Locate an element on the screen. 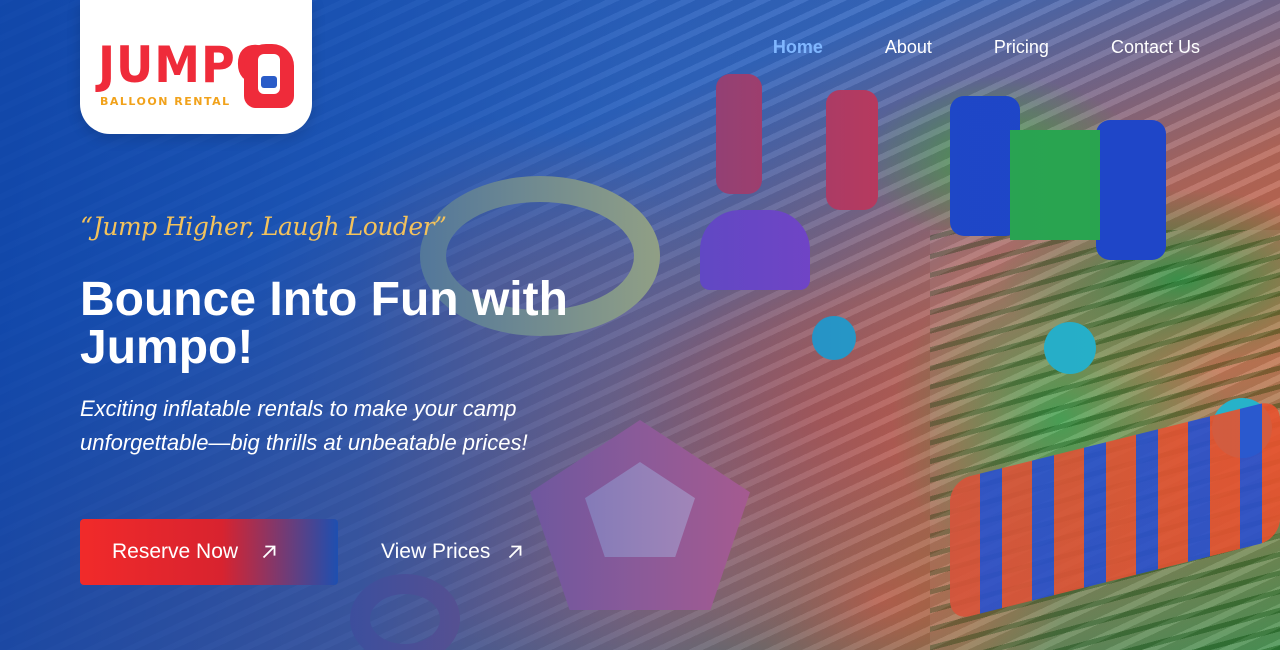 Image resolution: width=1280 pixels, height=650 pixels. reserve-now-button: Reserve Now is located at coordinates (209, 552).